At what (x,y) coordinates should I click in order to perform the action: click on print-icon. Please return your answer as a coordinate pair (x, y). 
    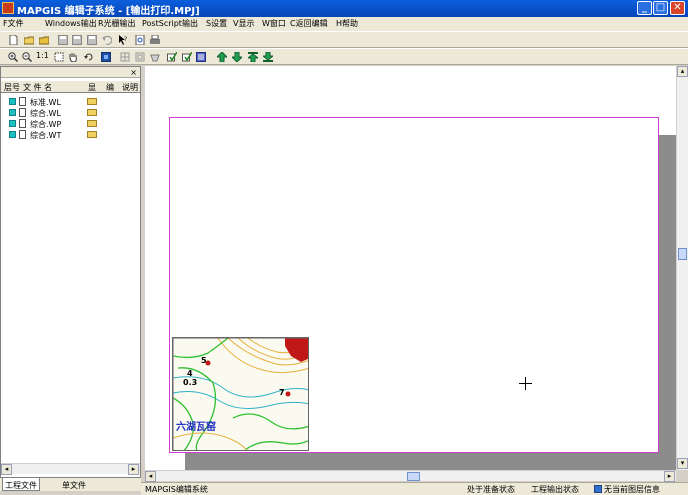
    Looking at the image, I should click on (155, 40).